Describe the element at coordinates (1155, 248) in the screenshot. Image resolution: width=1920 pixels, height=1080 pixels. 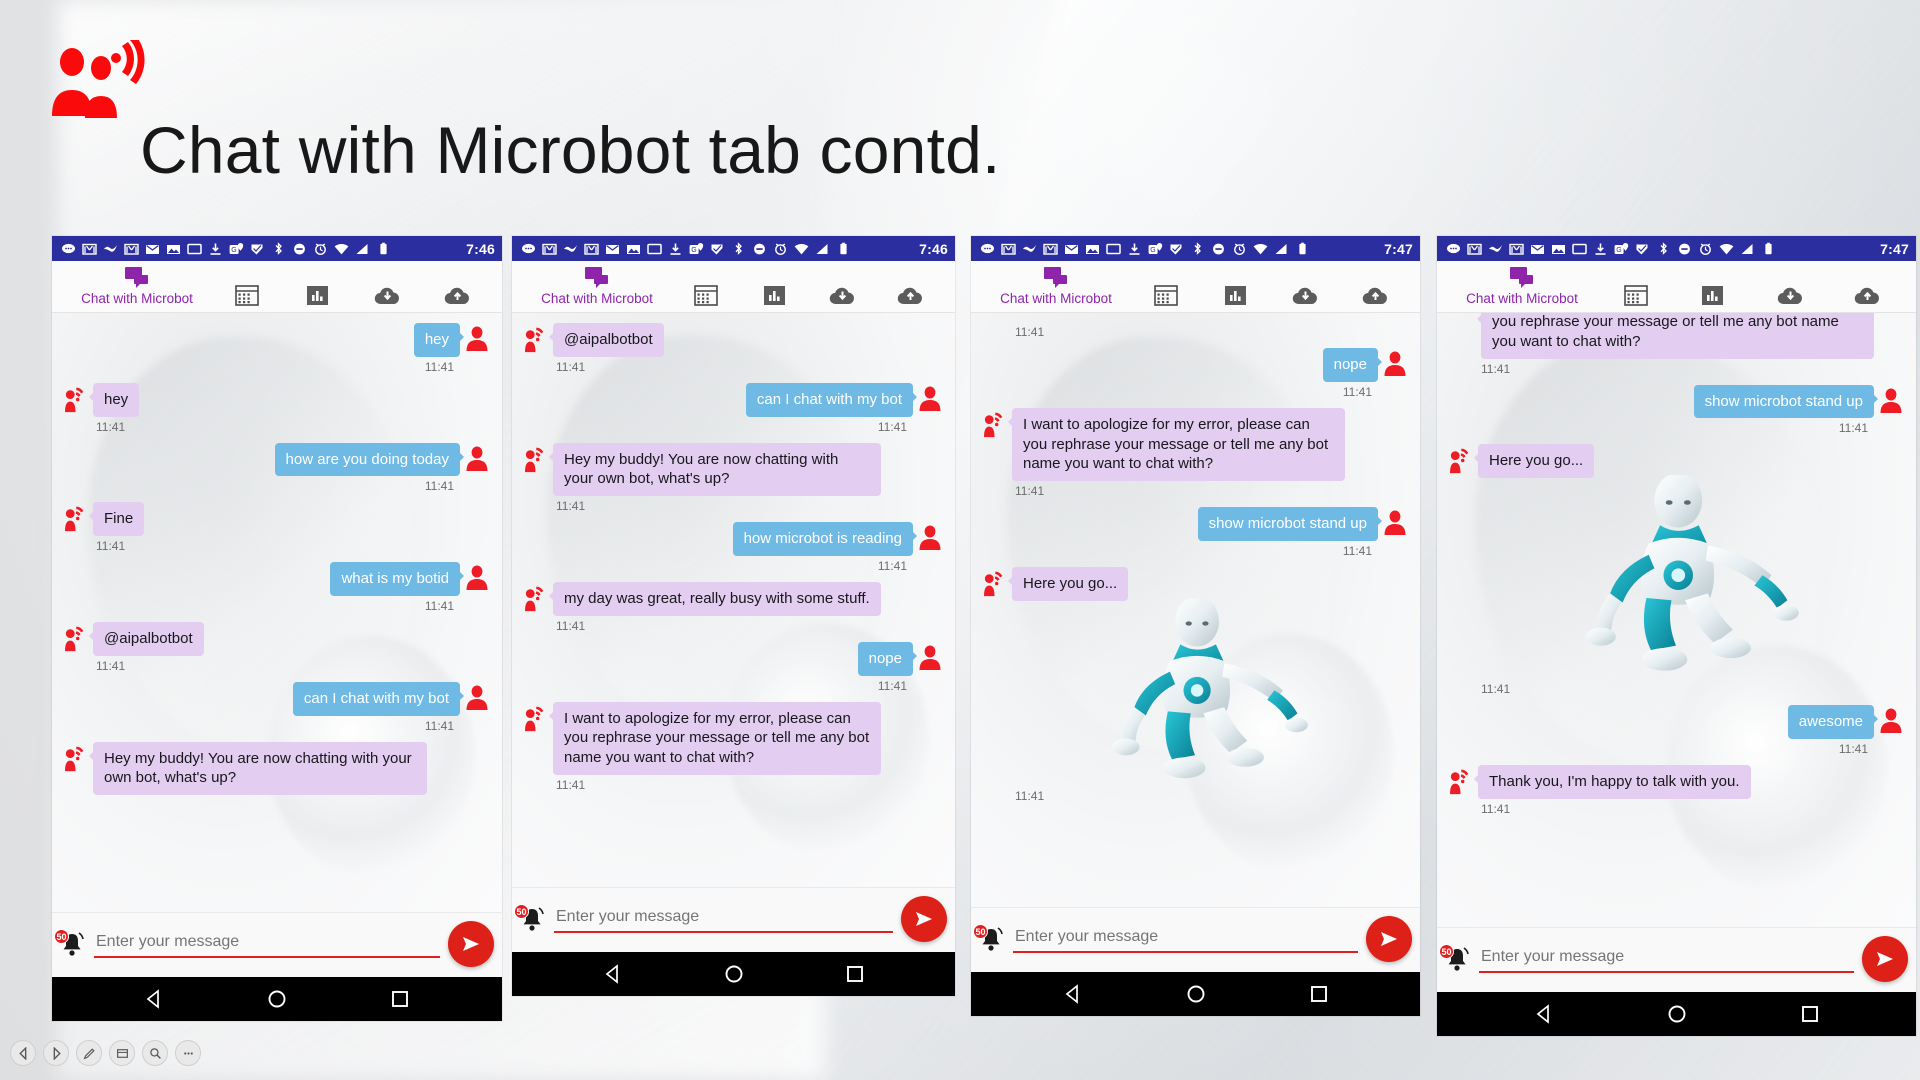
I see `maps-icon: G` at that location.